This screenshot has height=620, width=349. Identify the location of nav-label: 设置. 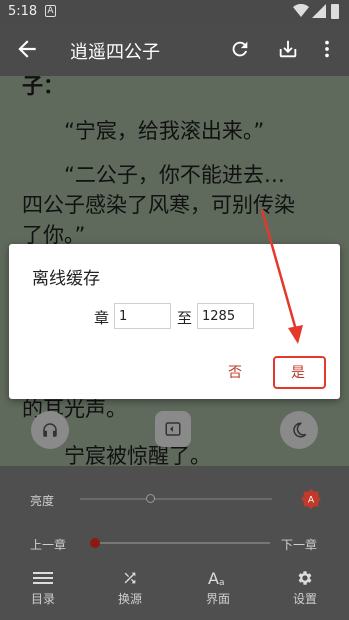
(304, 599).